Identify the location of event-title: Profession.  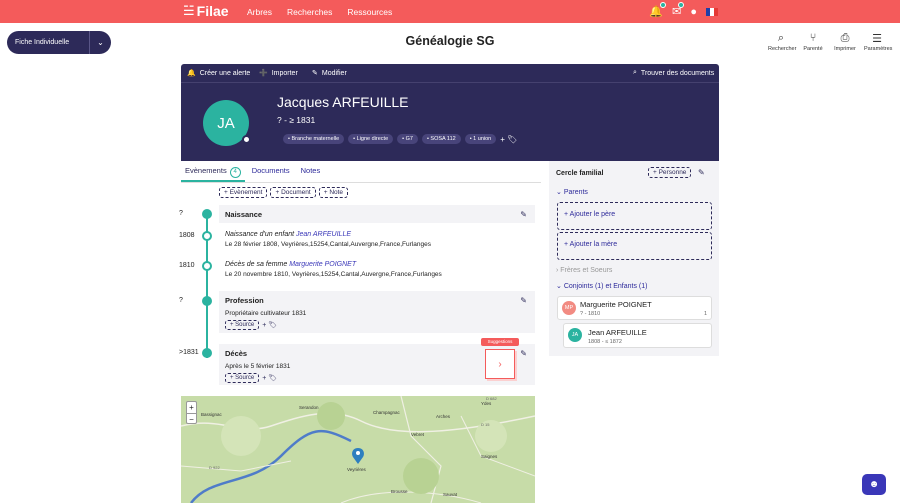
(244, 300).